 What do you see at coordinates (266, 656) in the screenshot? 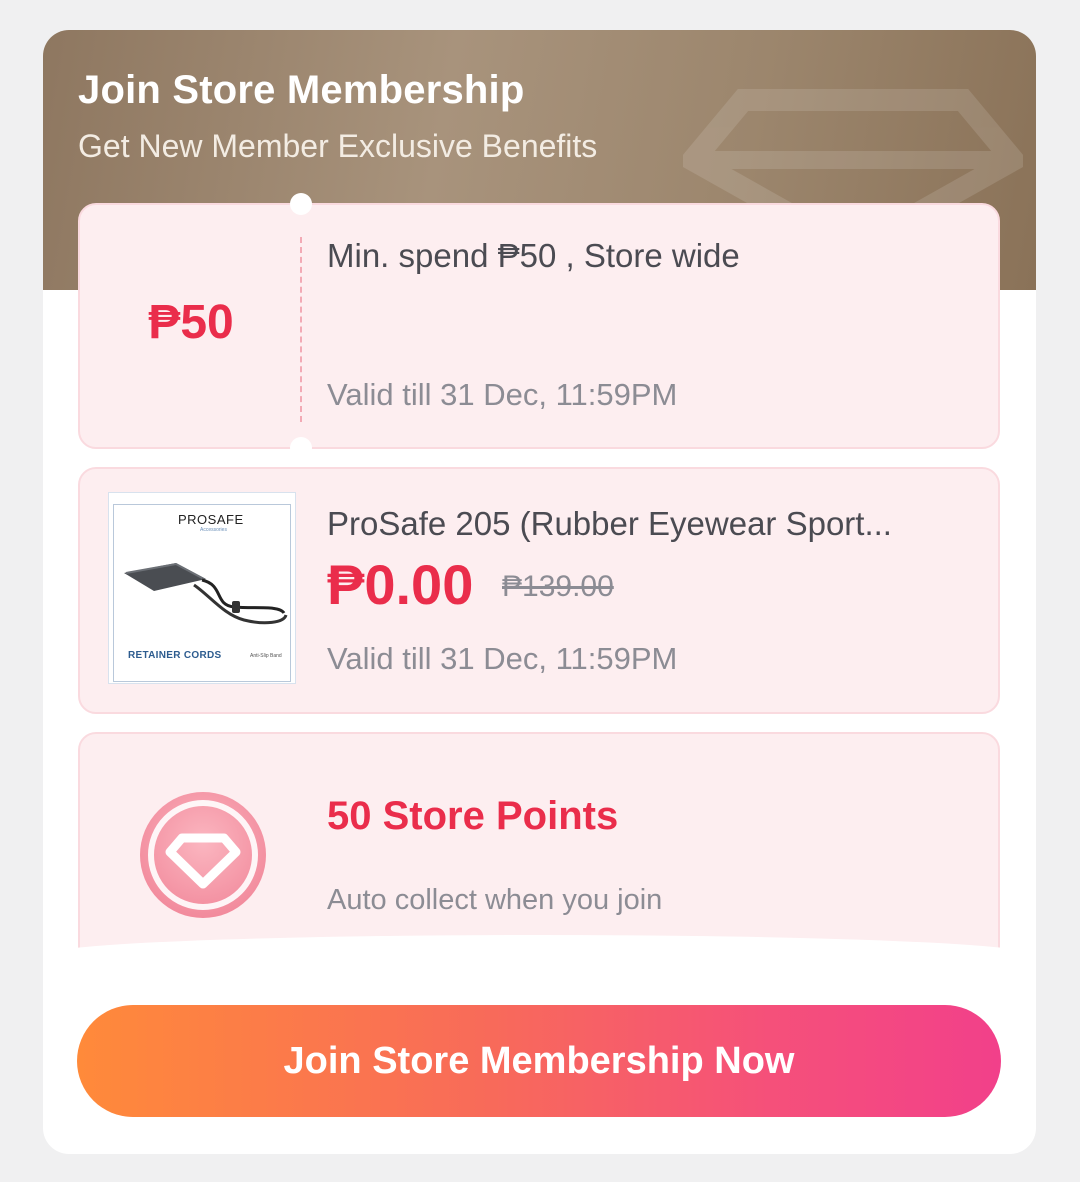
I see `product-image-caption-sub: Anti-Slip Band` at bounding box center [266, 656].